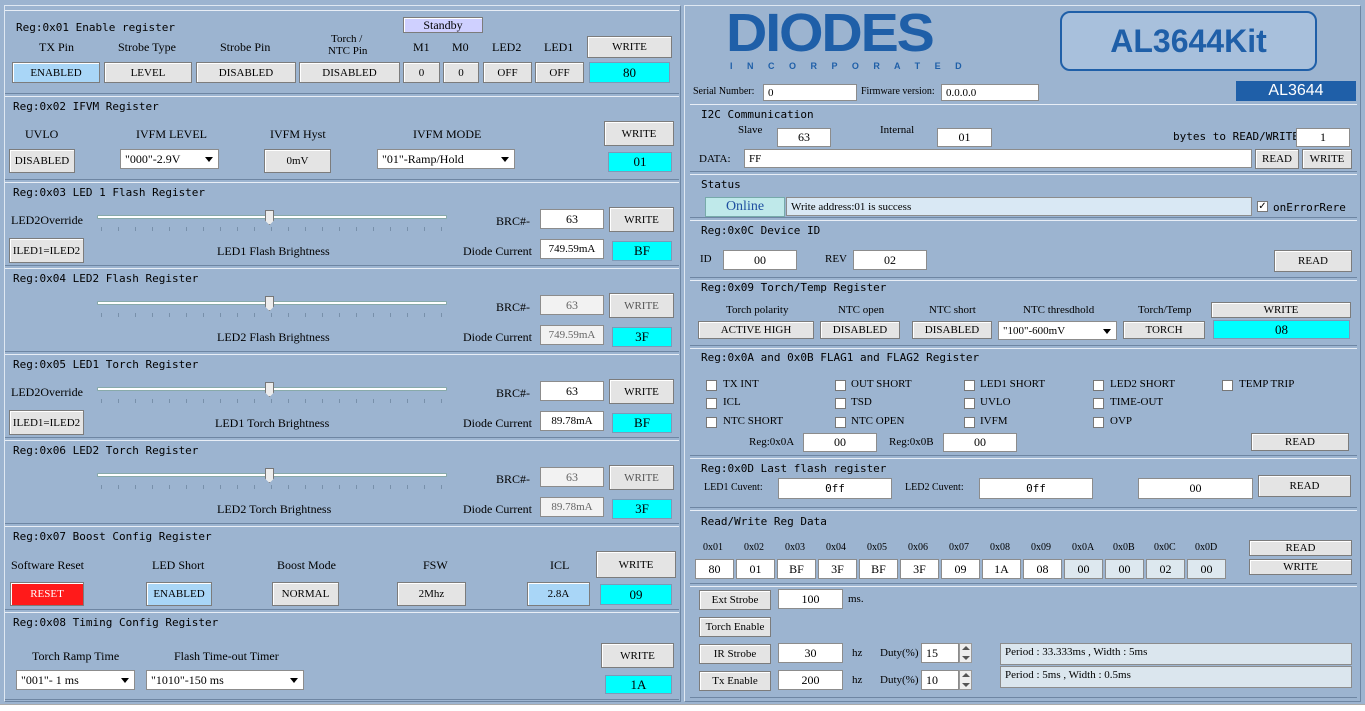 This screenshot has height=711, width=1365. Describe the element at coordinates (760, 260) in the screenshot. I see `id-input: 00` at that location.